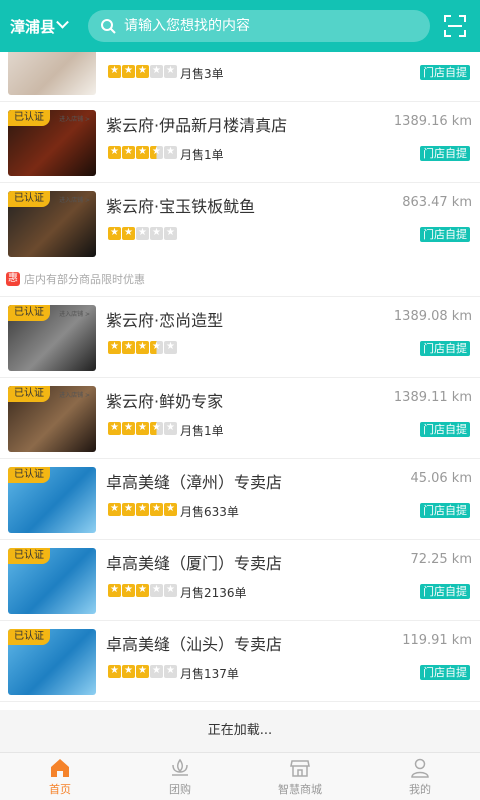 The width and height of the screenshot is (480, 800). Describe the element at coordinates (240, 418) in the screenshot. I see `store-item: 已认证 进入店铺 > 紫云府·鲜奶专家 1389.11 km 月售1单 门店自提` at that location.